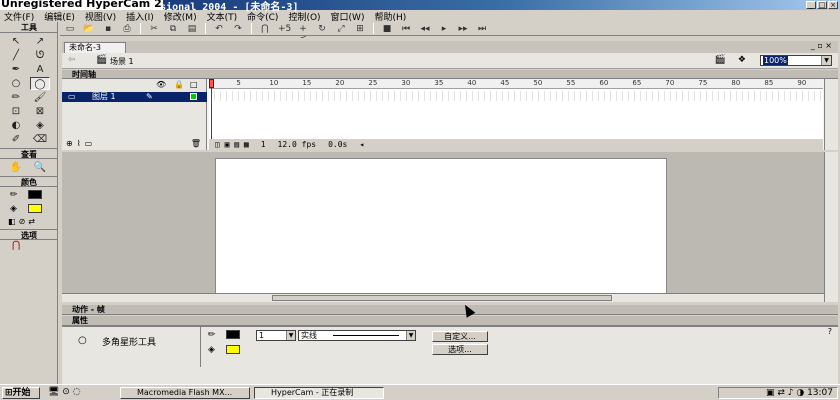 The image size is (840, 400). I want to click on actions-panel-header: 动作 - 帧, so click(450, 310).